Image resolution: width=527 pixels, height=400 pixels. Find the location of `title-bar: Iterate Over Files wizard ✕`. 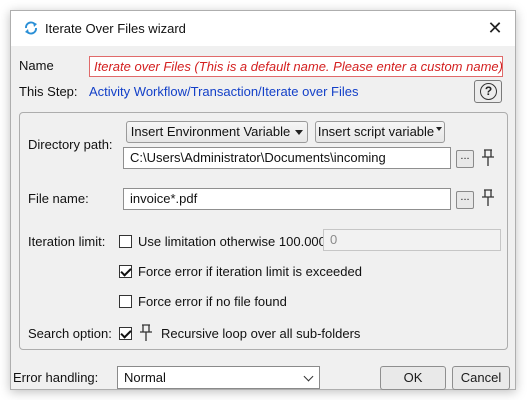

title-bar: Iterate Over Files wizard ✕ is located at coordinates (263, 28).